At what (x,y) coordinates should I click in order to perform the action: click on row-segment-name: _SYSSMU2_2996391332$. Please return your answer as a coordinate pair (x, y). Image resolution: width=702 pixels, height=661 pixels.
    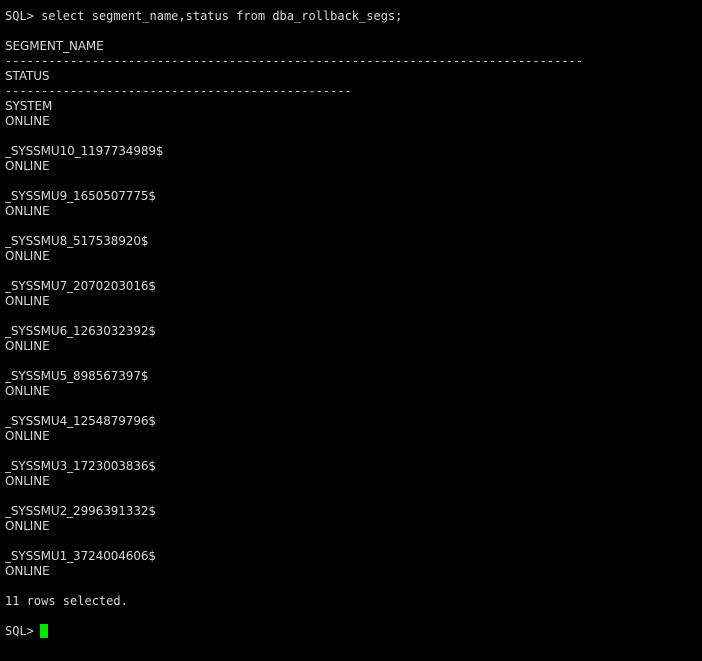
    Looking at the image, I should click on (80, 511).